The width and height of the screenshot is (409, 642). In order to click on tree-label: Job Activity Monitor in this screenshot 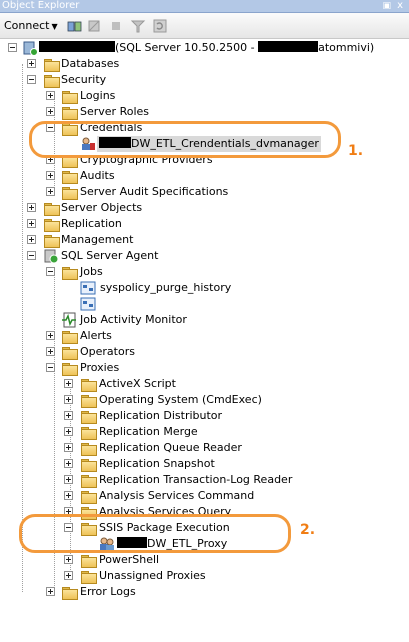, I will do `click(133, 319)`.